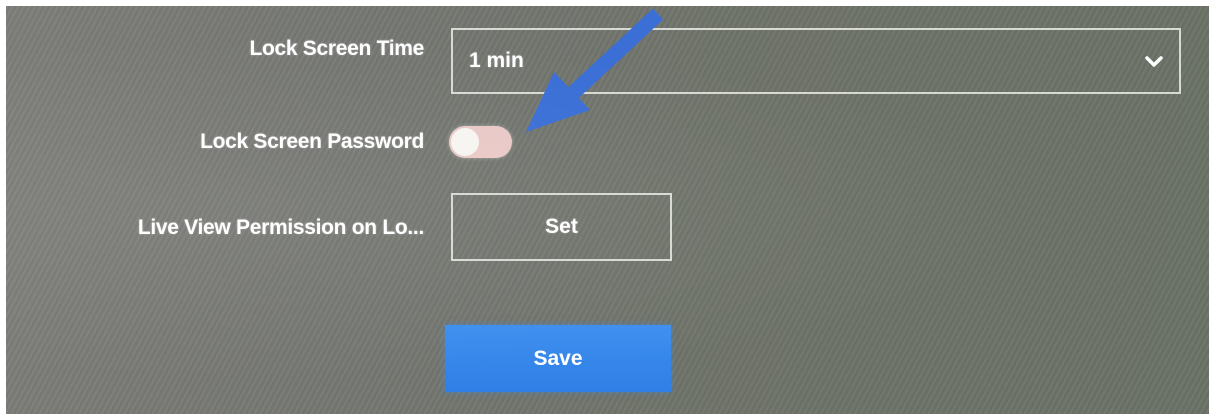 This screenshot has width=1209, height=414. I want to click on toggle-knob, so click(465, 142).